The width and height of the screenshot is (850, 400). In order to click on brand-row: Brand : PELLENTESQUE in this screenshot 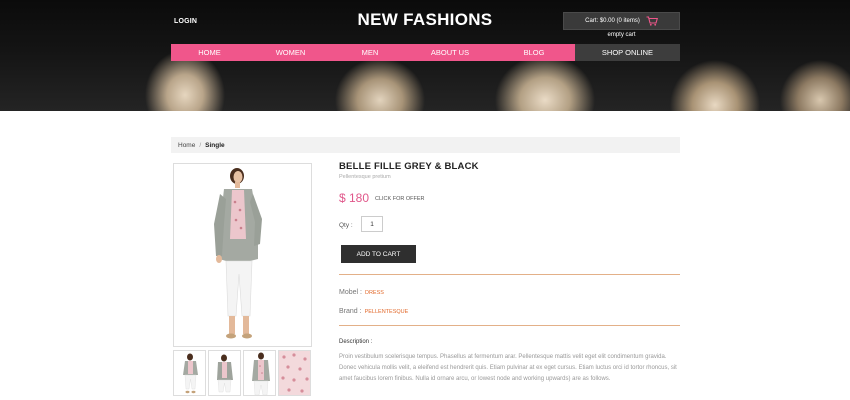, I will do `click(373, 311)`.